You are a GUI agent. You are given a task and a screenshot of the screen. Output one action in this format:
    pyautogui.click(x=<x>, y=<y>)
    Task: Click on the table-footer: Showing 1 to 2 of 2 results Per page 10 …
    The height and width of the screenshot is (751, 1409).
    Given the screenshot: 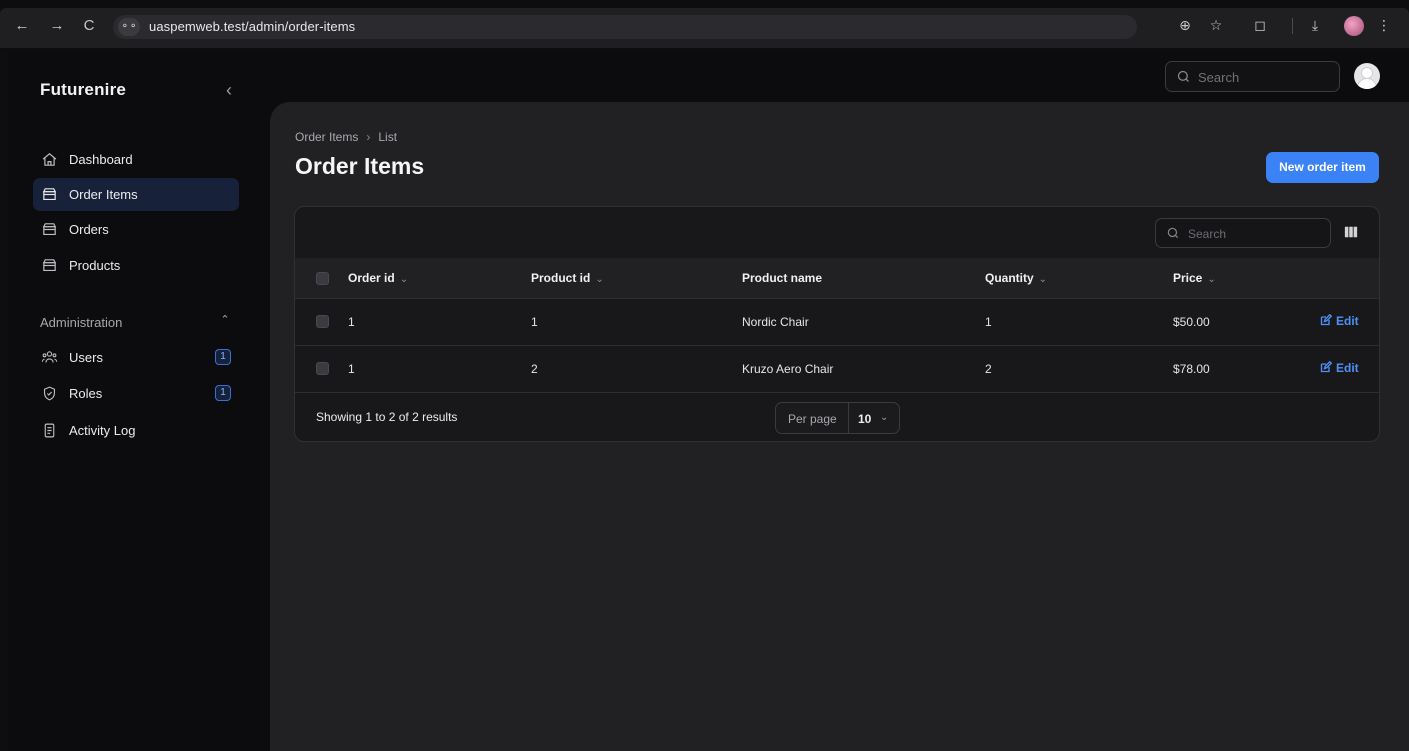 What is the action you would take?
    pyautogui.click(x=837, y=416)
    